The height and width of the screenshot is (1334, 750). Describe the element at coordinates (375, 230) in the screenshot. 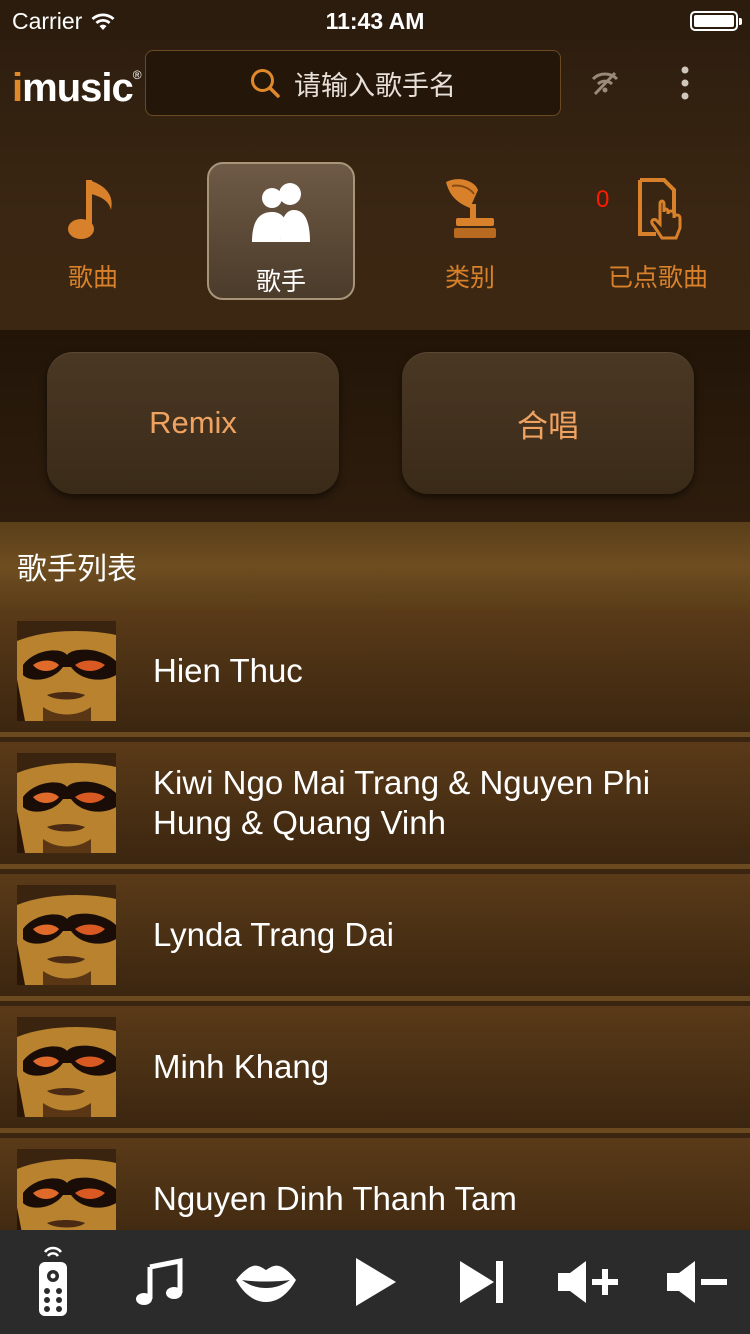

I see `category-tabs: 歌曲 歌手 类别 0 已点歌曲` at that location.